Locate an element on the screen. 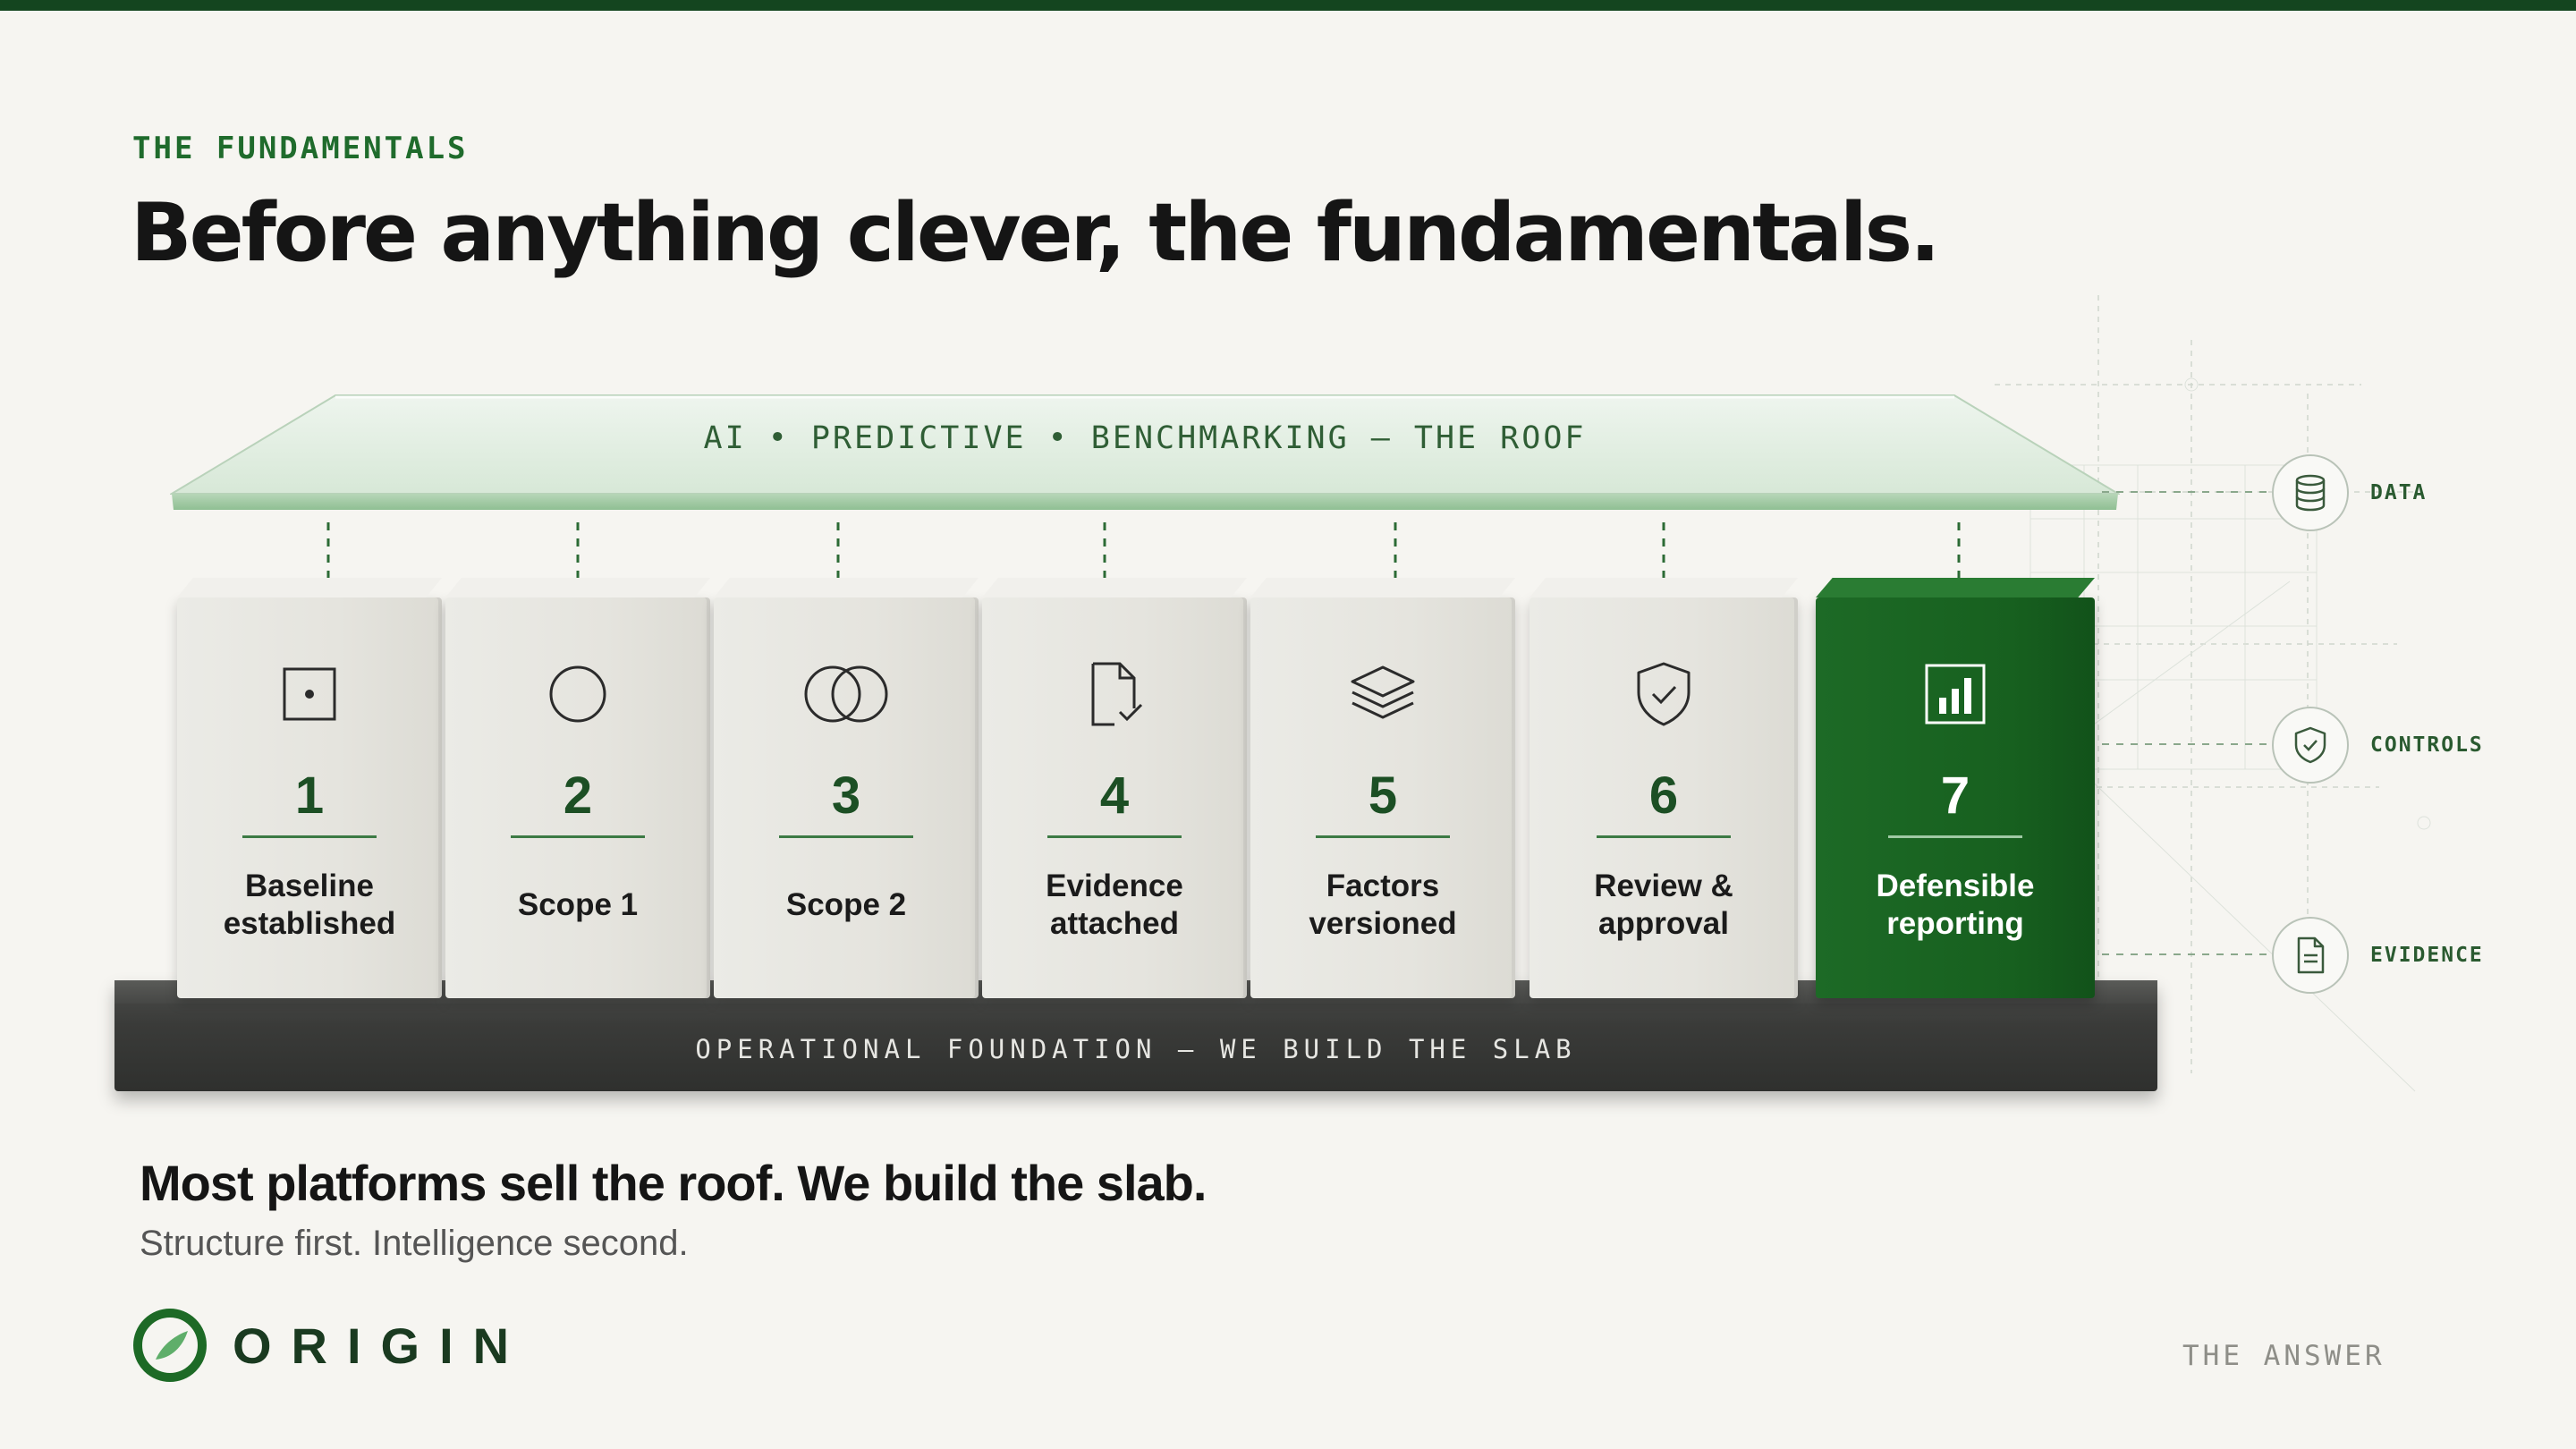 Image resolution: width=2576 pixels, height=1449 pixels. block-label: Review & approval is located at coordinates (1663, 905).